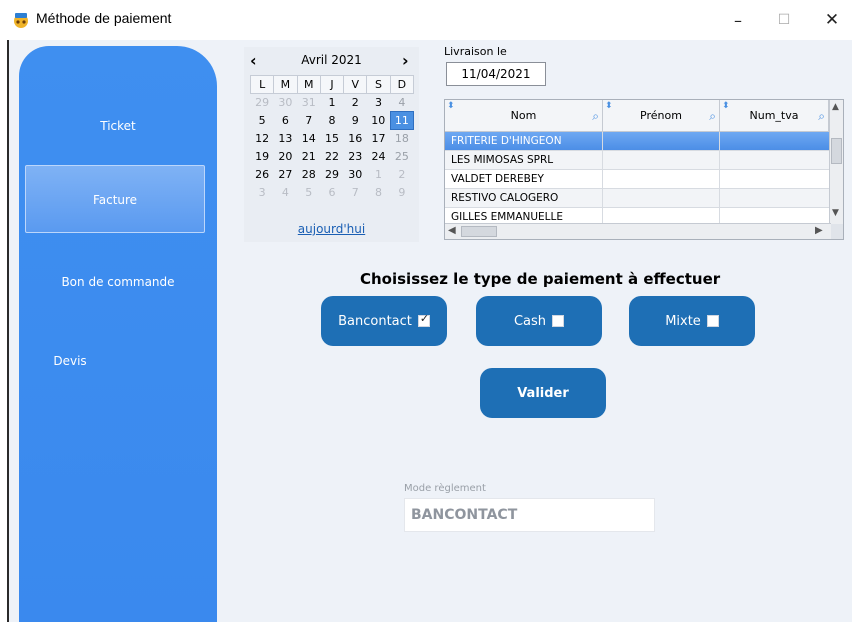  Describe the element at coordinates (262, 175) in the screenshot. I see `calendar-day: 26` at that location.